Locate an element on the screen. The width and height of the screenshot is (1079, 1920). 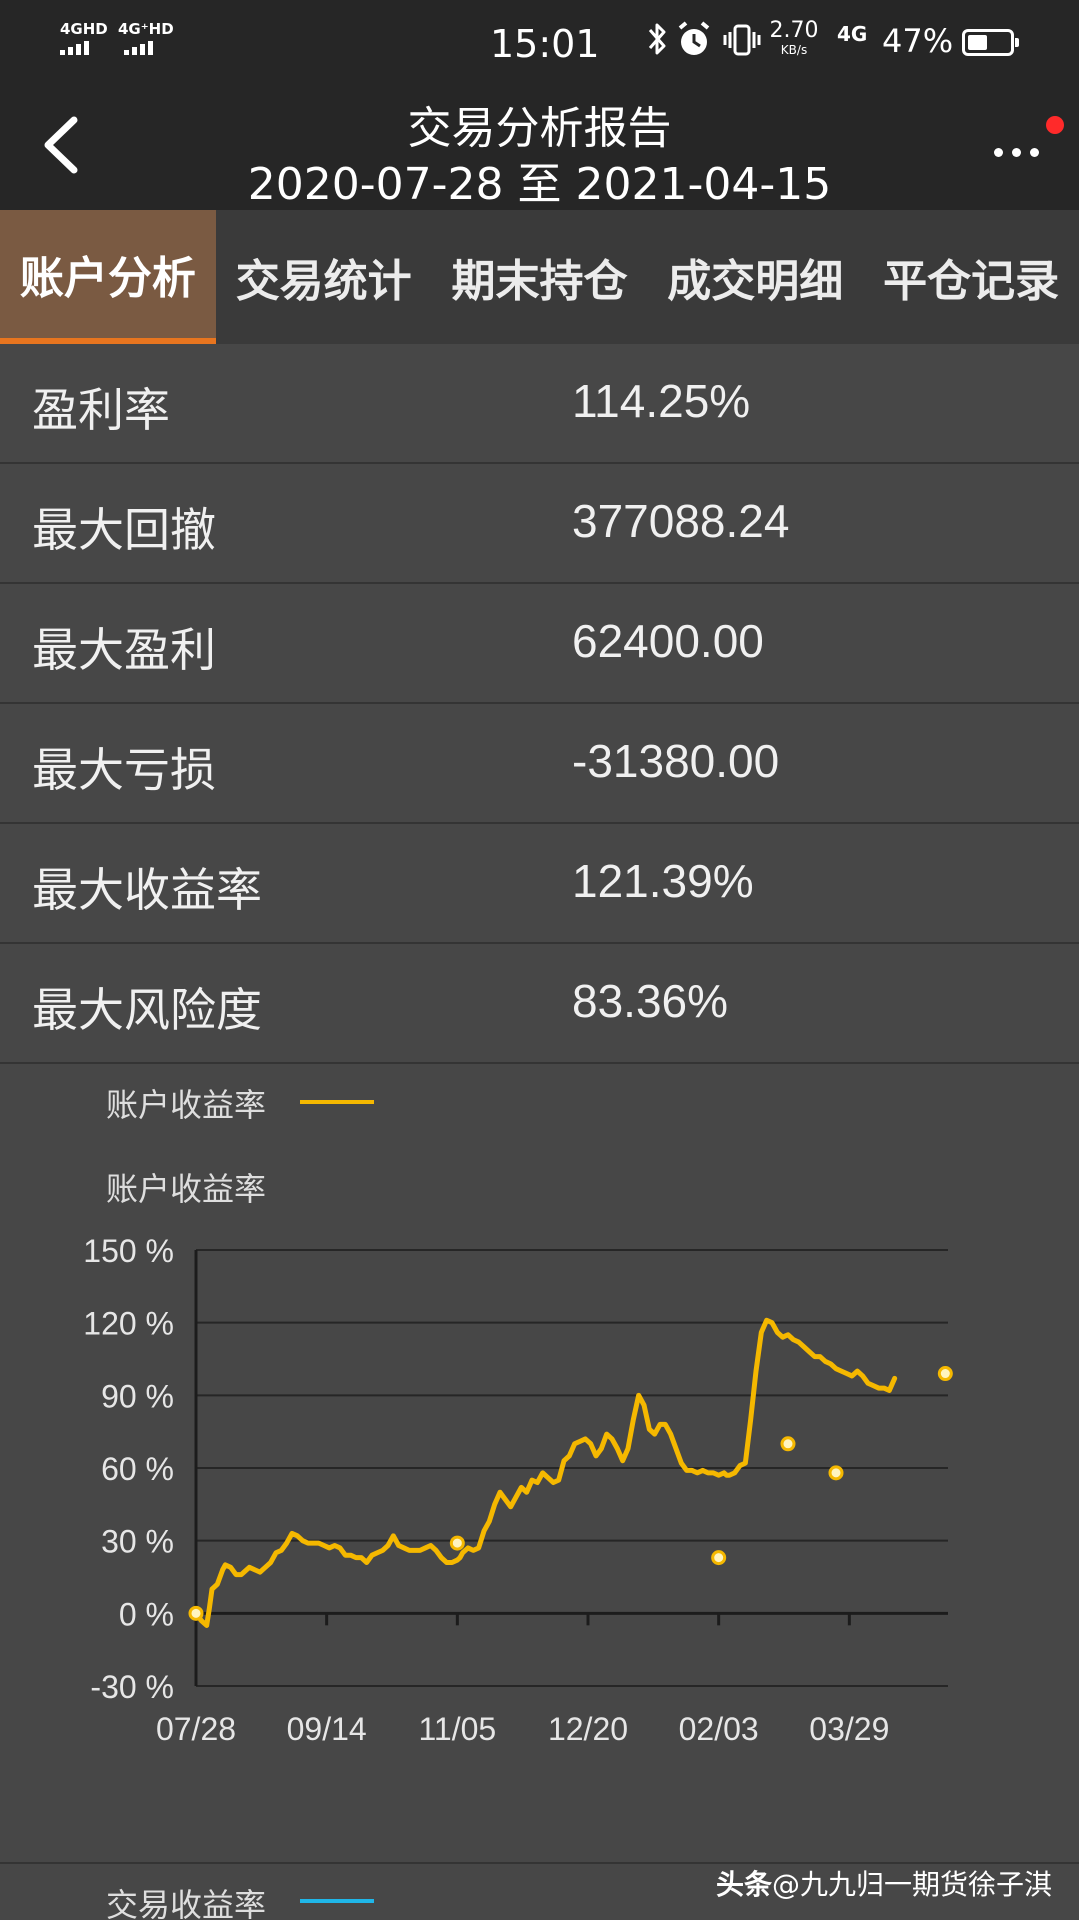
stat-row-profit-rate: 盈利率 114.25% is located at coordinates (539, 404).